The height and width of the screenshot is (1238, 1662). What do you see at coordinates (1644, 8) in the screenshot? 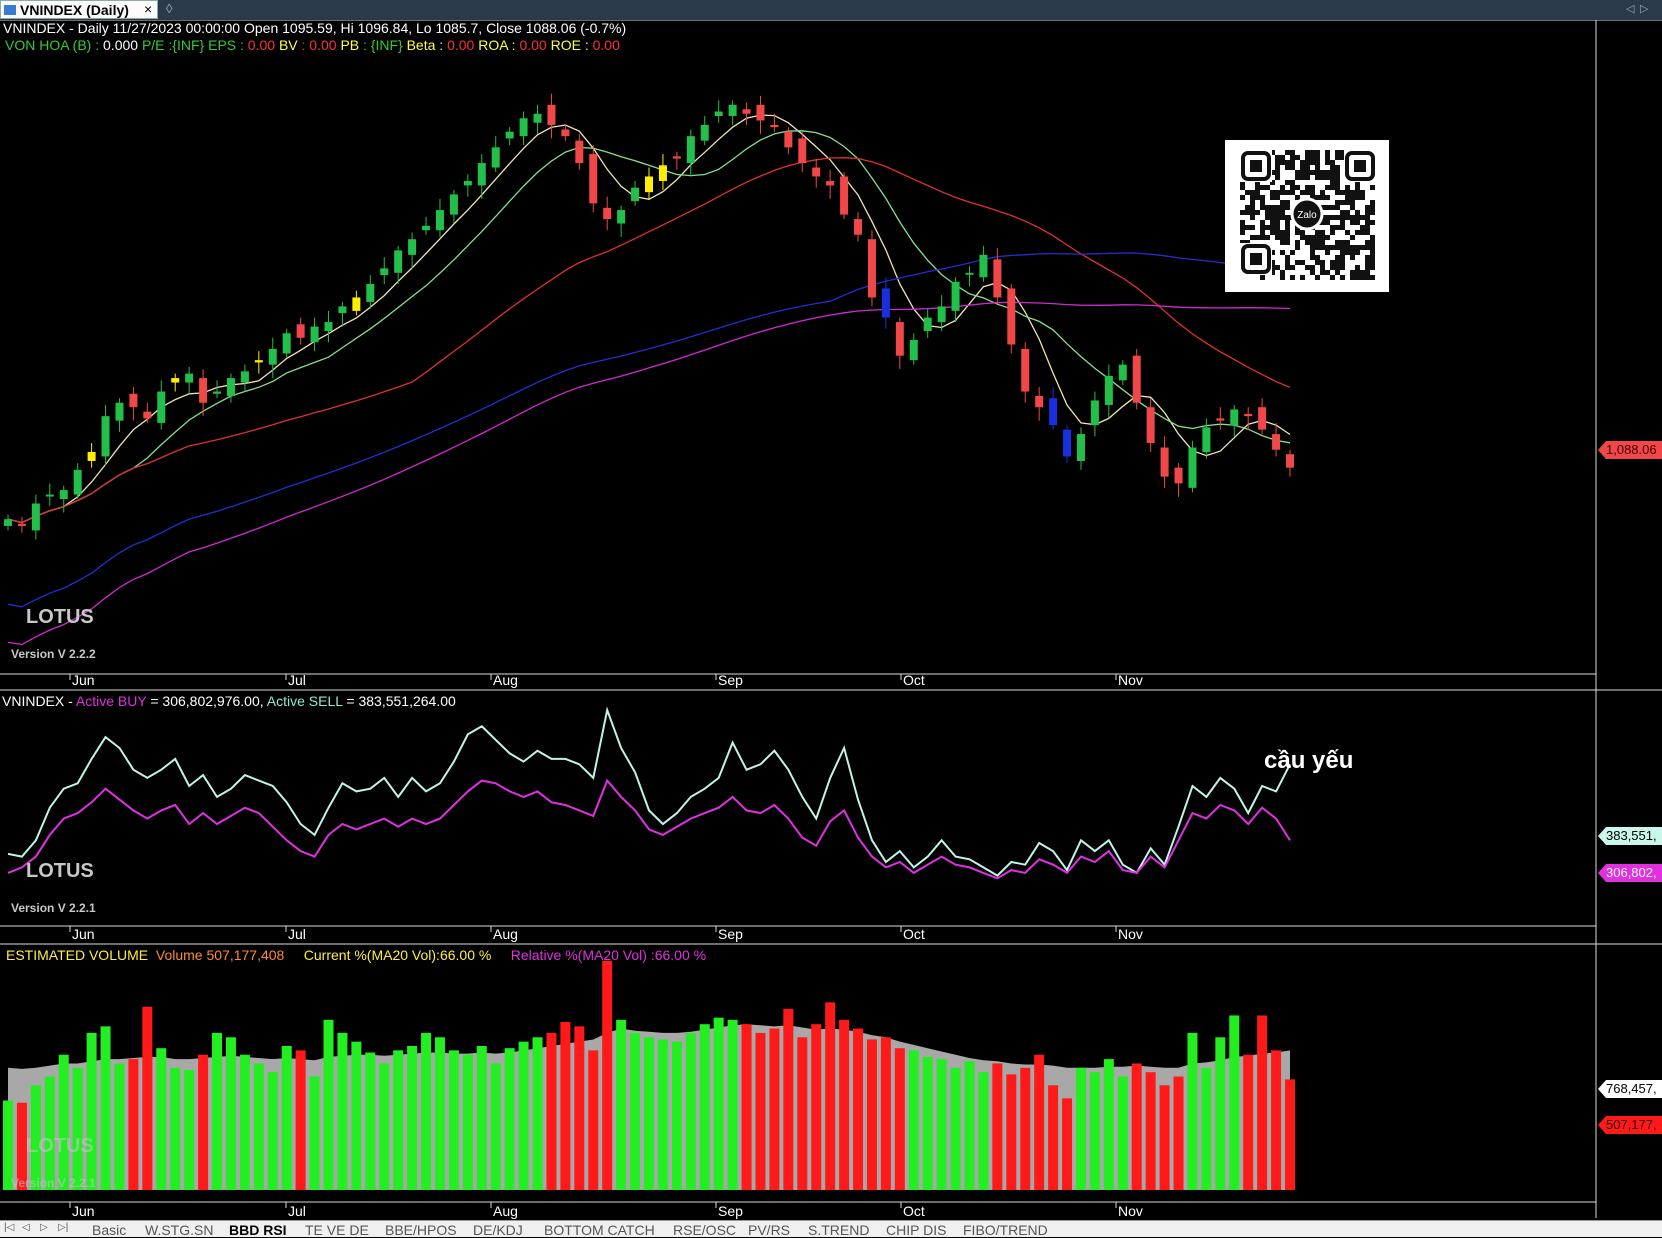
I see `scroll-right-icon: ▷` at bounding box center [1644, 8].